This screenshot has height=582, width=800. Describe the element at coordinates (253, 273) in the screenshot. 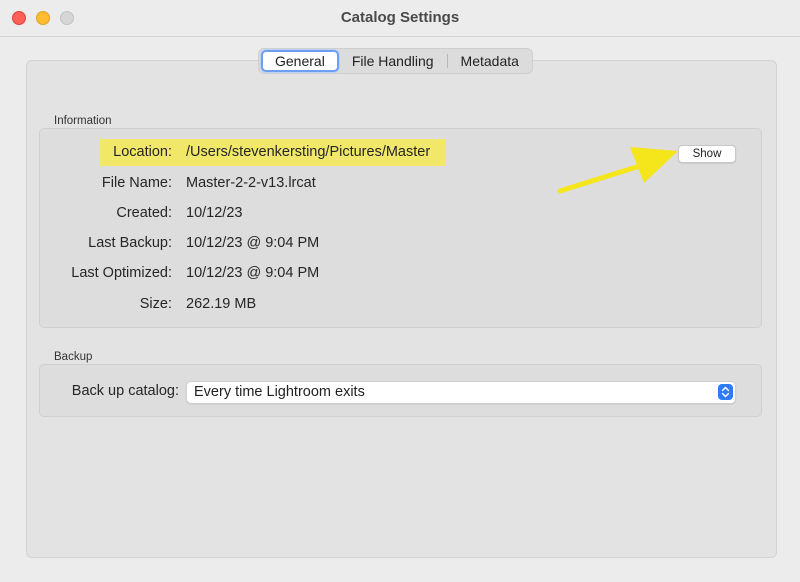

I see `last-optimized-value: 10/12/23 @ 9:04 PM` at that location.